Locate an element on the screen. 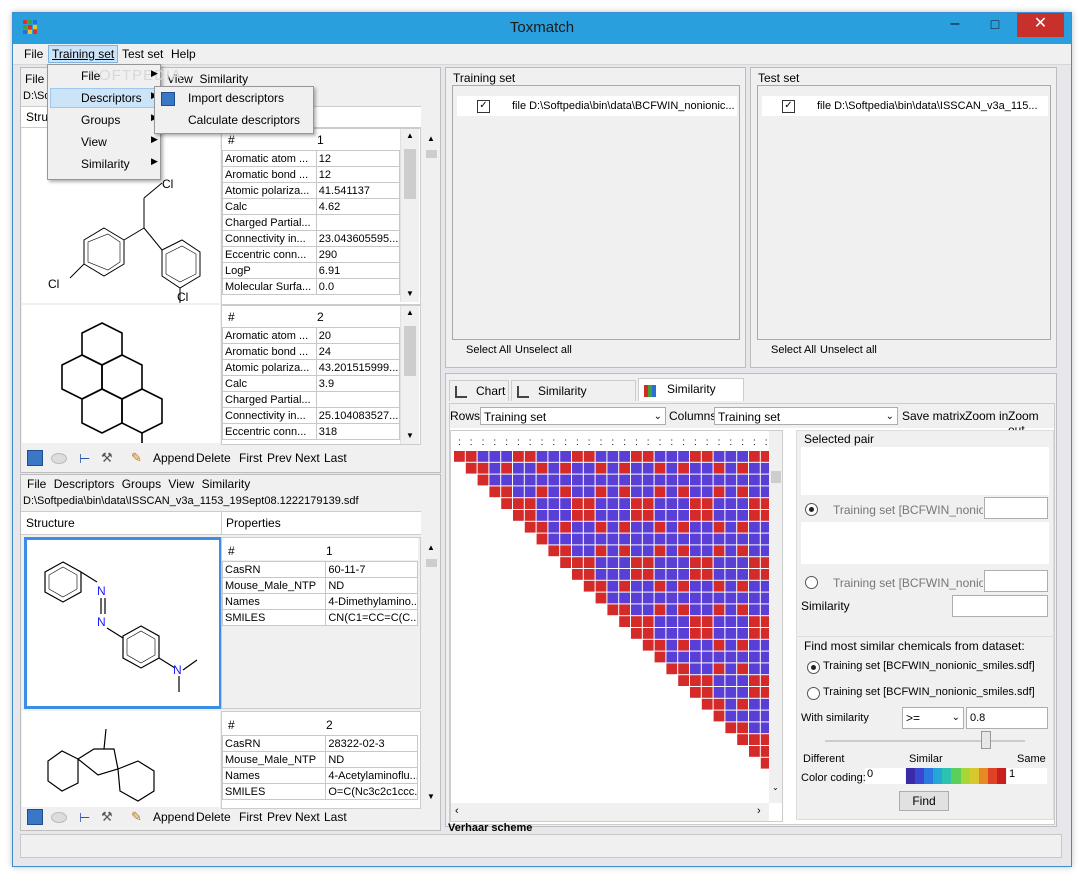 This screenshot has height=884, width=1087. threshold-input: 0.8 is located at coordinates (1007, 718).